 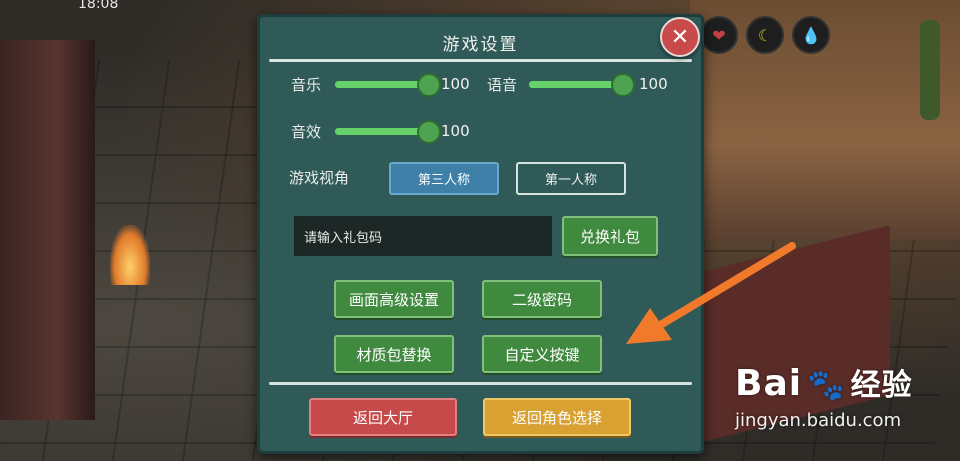 I want to click on baidu-watermark: Bai 🐾 经验 jingyan.baidu.com, so click(x=824, y=395).